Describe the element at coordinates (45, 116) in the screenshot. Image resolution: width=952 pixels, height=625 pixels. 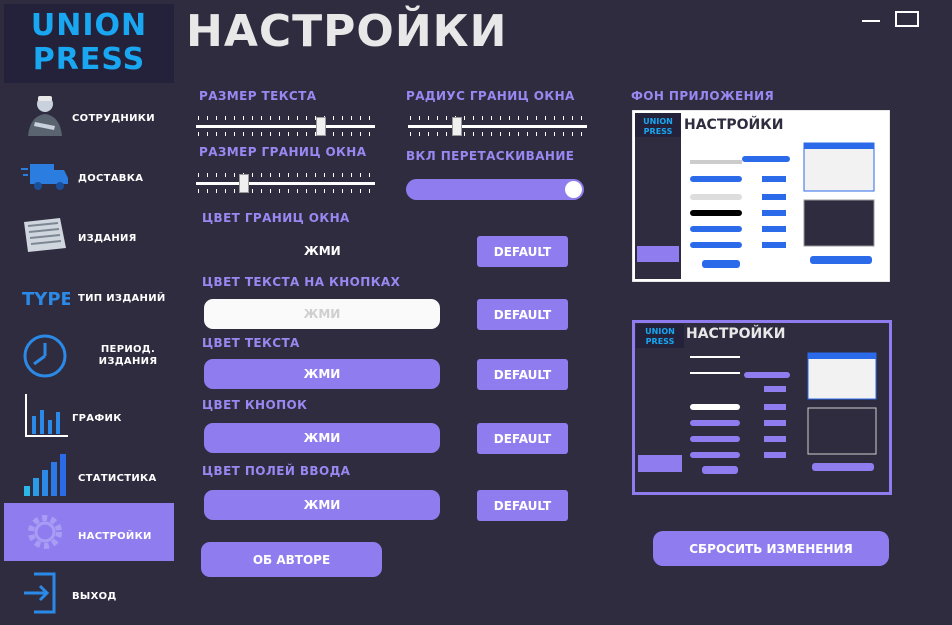
I see `worker-icon` at that location.